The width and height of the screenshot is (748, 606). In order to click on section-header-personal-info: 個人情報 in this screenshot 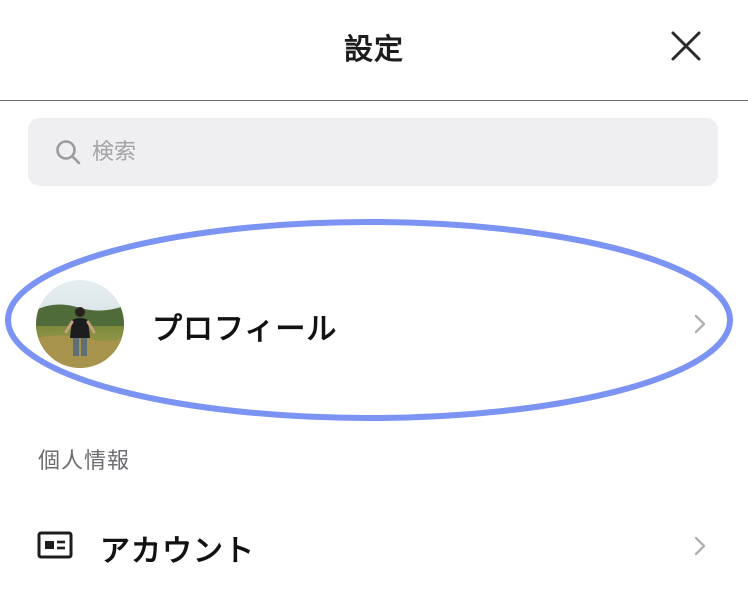, I will do `click(84, 461)`.